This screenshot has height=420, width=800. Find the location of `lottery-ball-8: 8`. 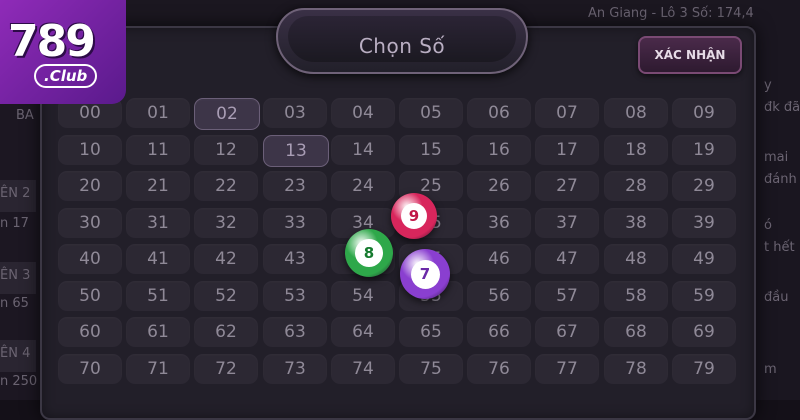

lottery-ball-8: 8 is located at coordinates (369, 253).